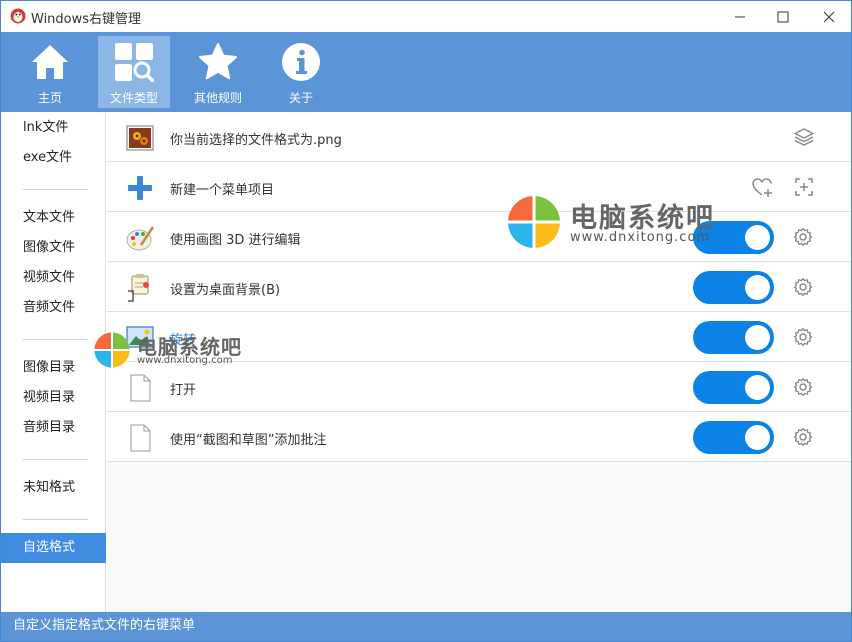 Image resolution: width=852 pixels, height=642 pixels. I want to click on info-icon, so click(301, 62).